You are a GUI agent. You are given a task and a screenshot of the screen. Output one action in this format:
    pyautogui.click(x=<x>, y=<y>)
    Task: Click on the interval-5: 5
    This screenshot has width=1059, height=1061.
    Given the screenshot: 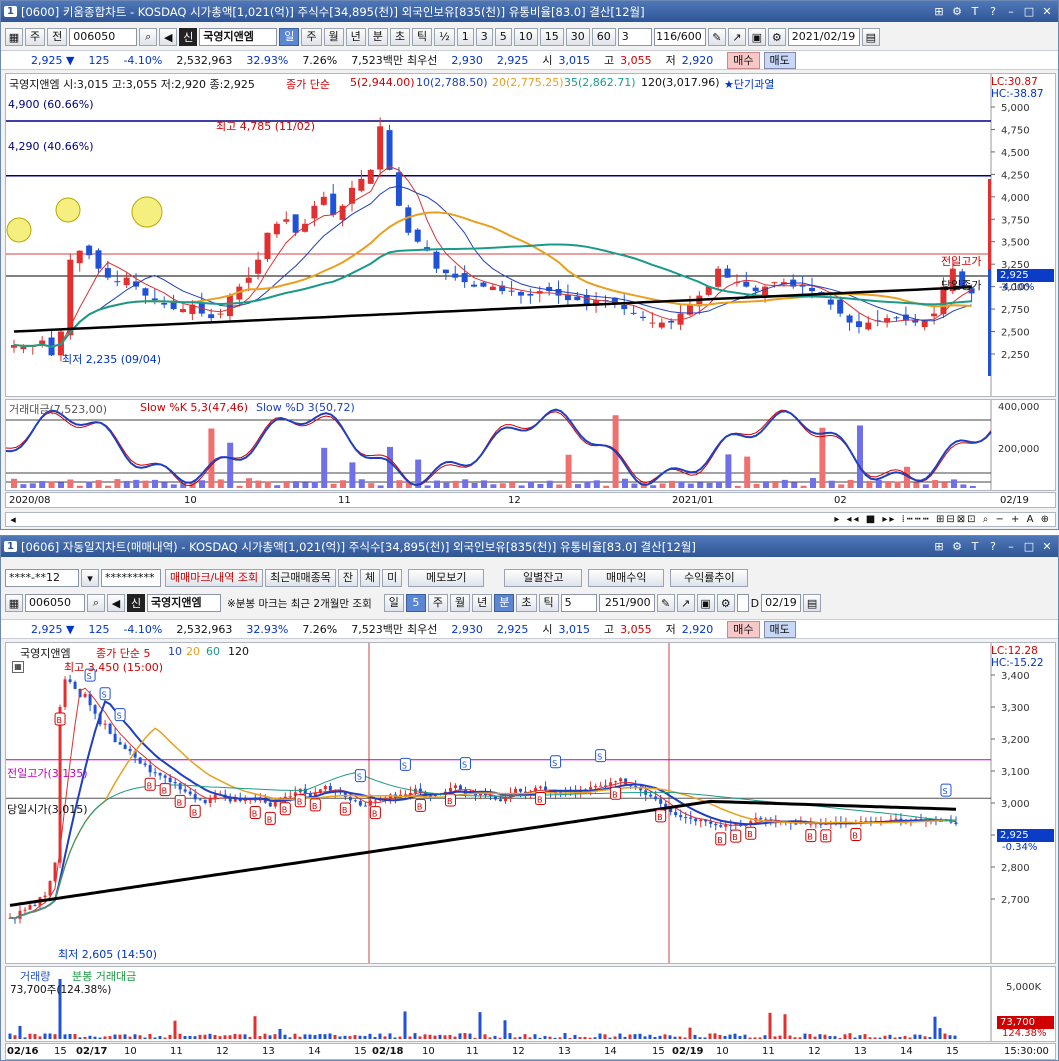 What is the action you would take?
    pyautogui.click(x=503, y=37)
    